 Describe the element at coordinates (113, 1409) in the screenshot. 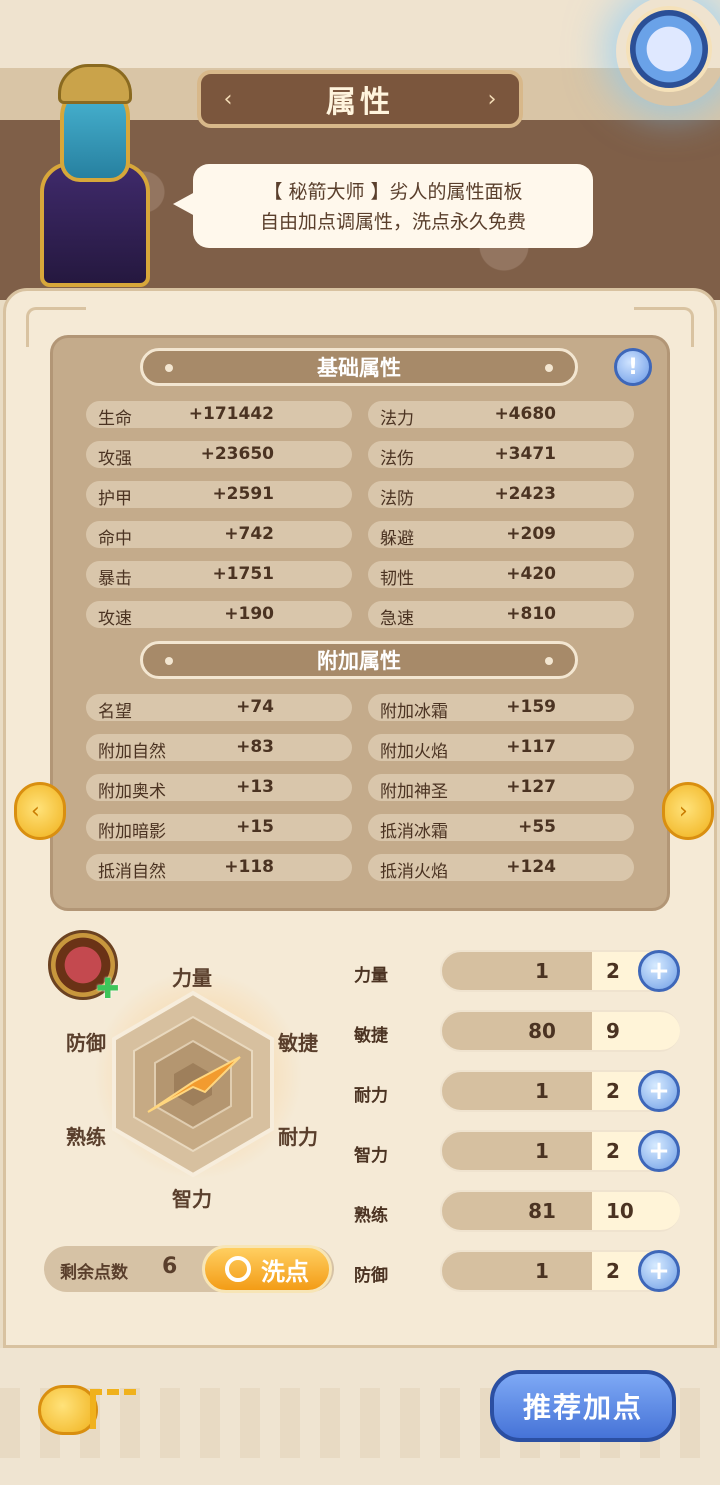

I see `fish-tail` at that location.